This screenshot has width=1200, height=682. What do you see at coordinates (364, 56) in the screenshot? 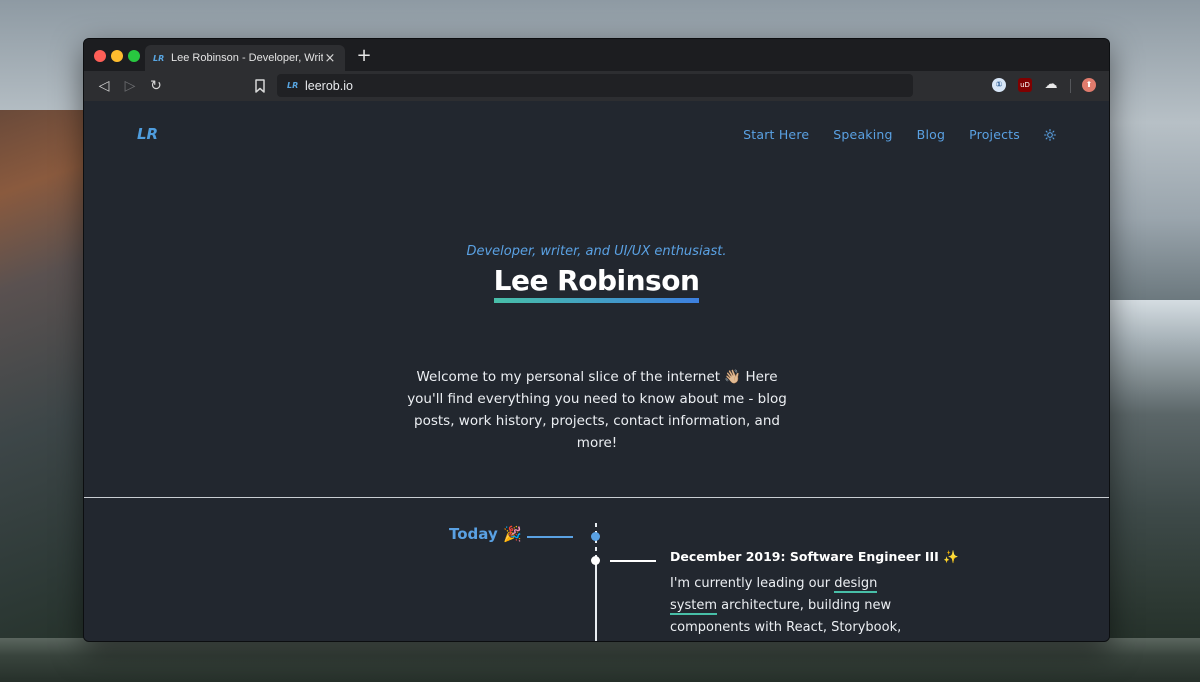
I see `new-tab-button: +` at bounding box center [364, 56].